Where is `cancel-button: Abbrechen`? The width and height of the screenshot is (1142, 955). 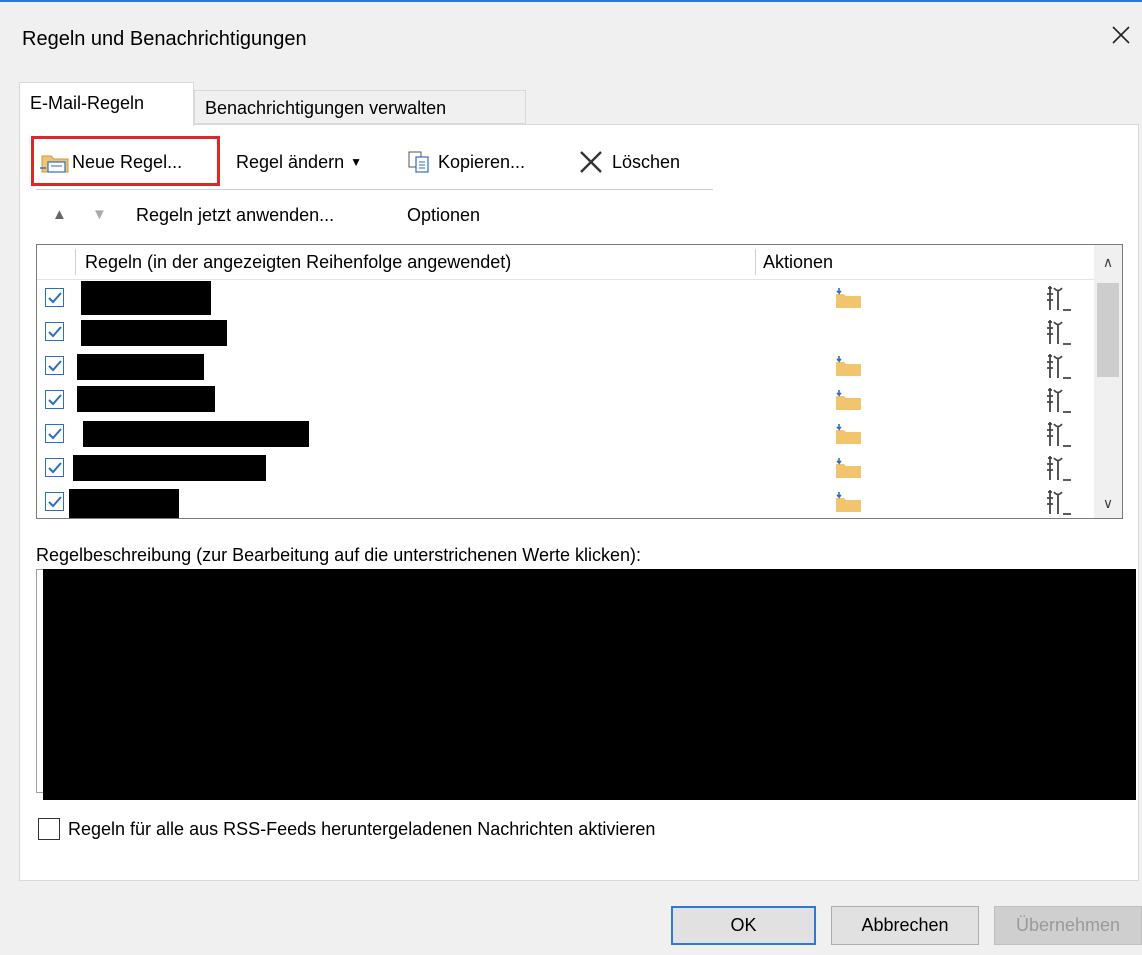 cancel-button: Abbrechen is located at coordinates (905, 925).